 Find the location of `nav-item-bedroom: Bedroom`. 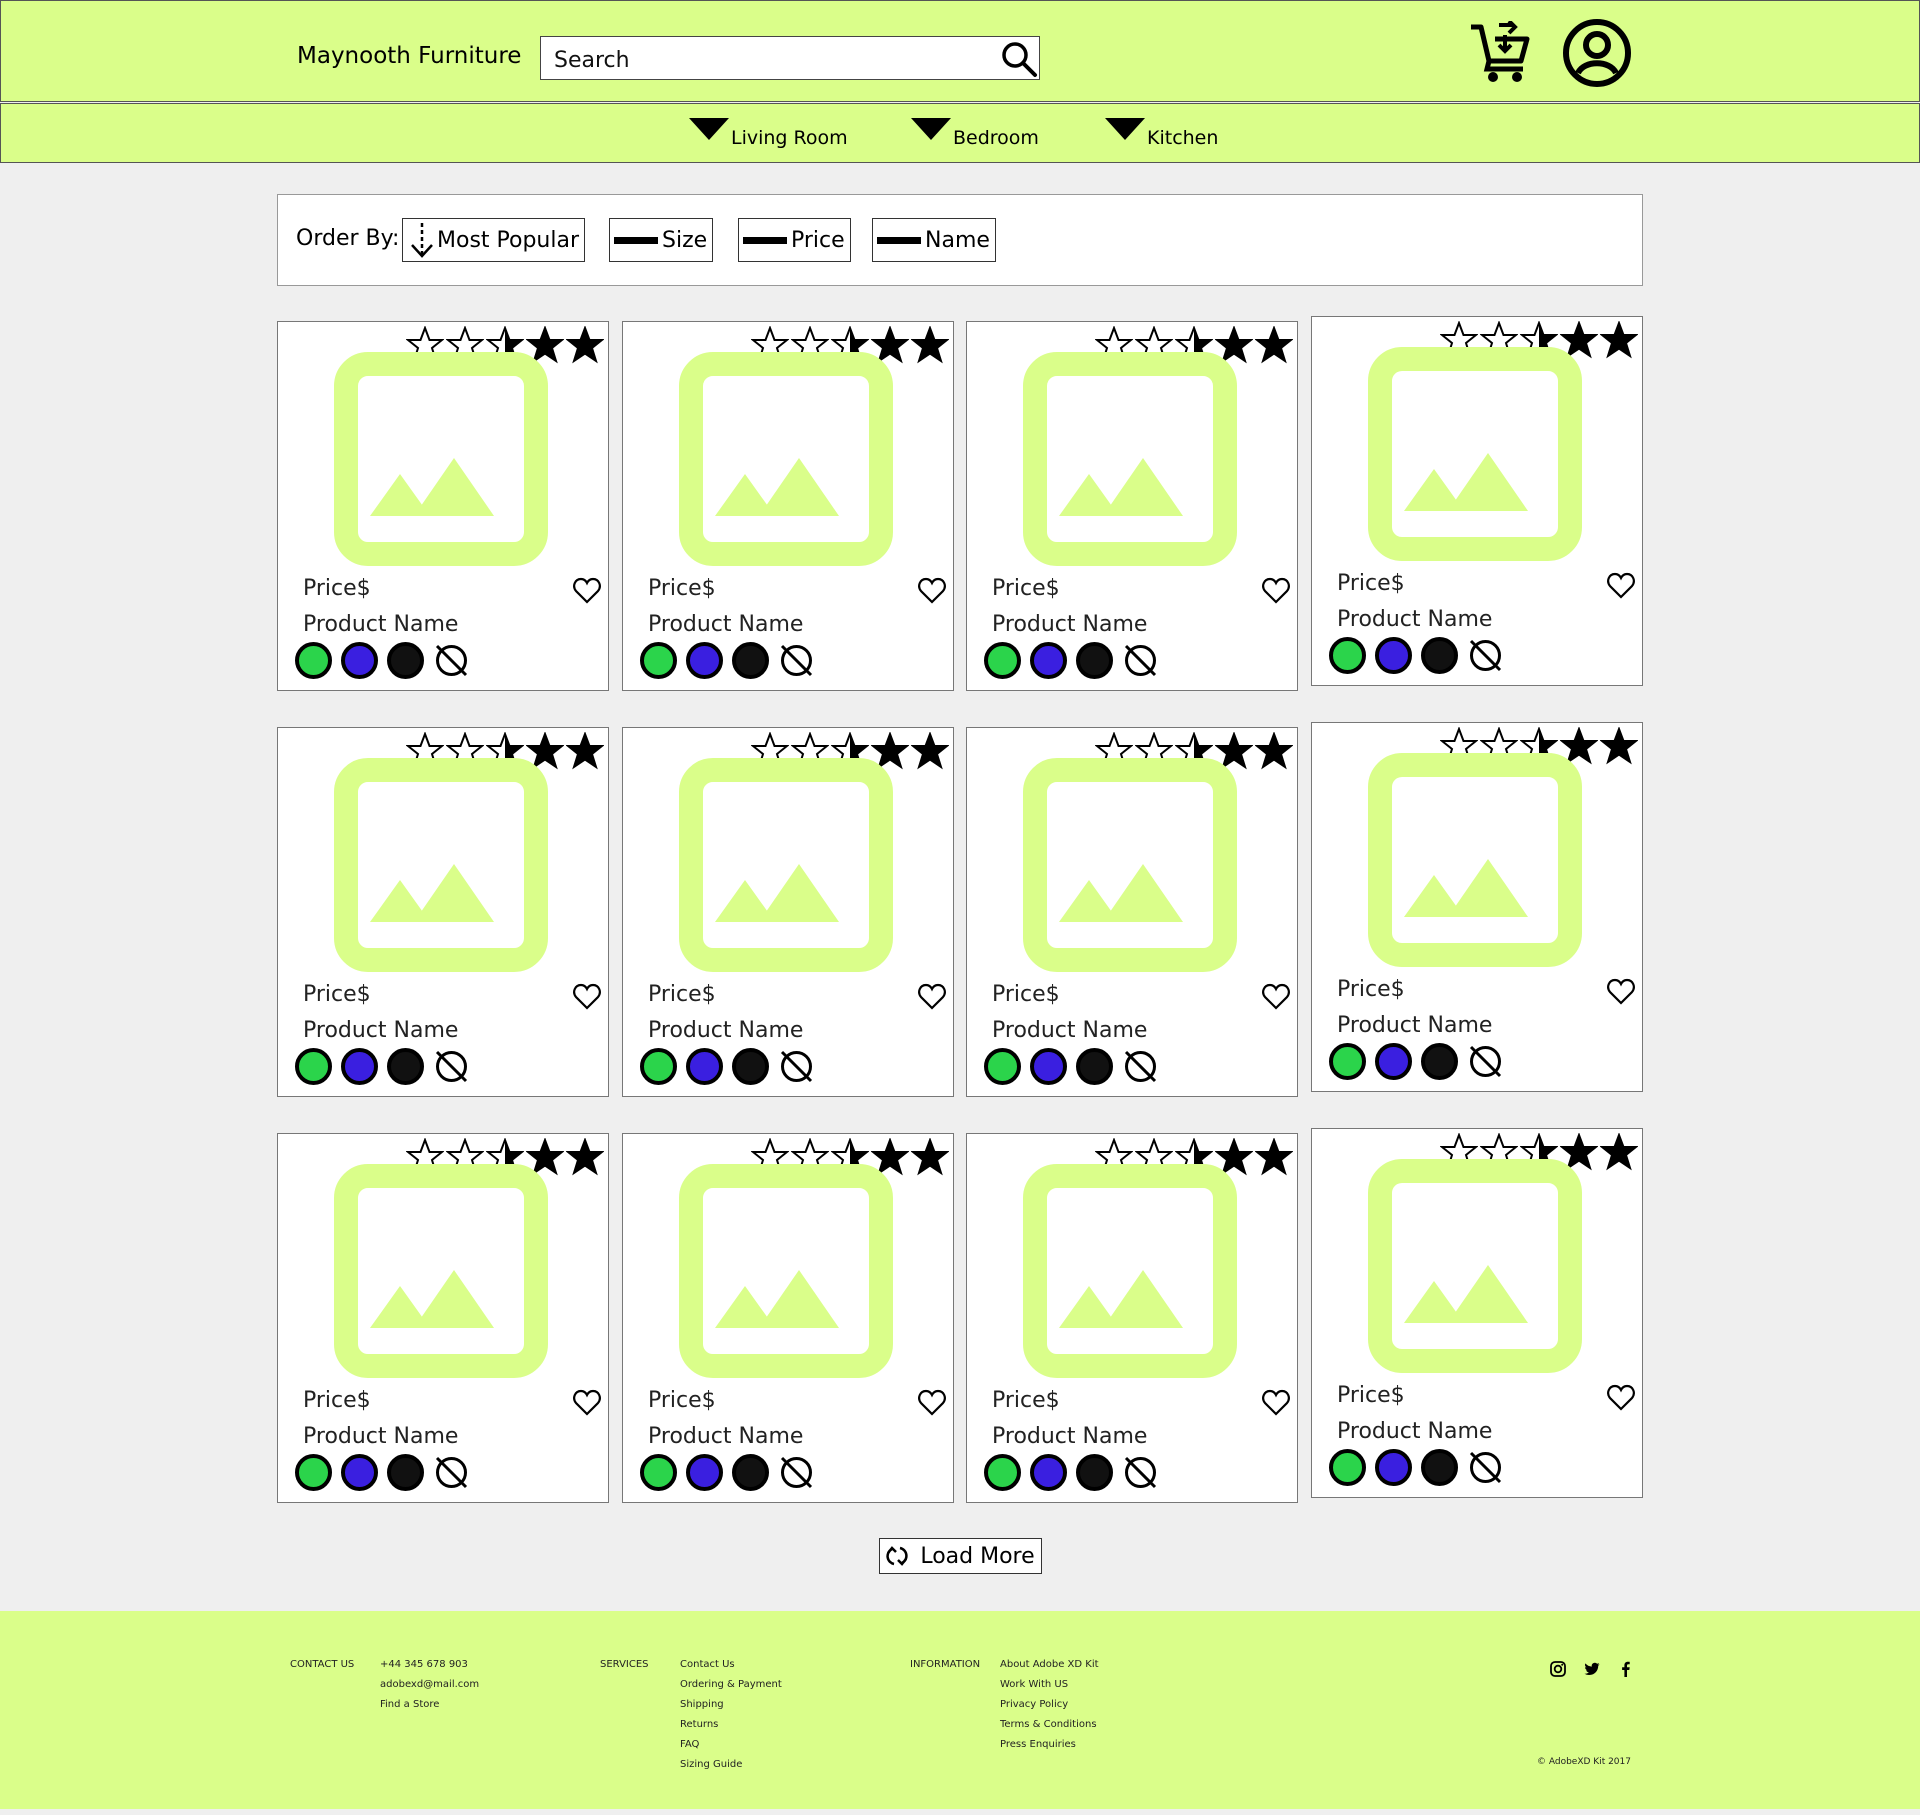

nav-item-bedroom: Bedroom is located at coordinates (975, 133).